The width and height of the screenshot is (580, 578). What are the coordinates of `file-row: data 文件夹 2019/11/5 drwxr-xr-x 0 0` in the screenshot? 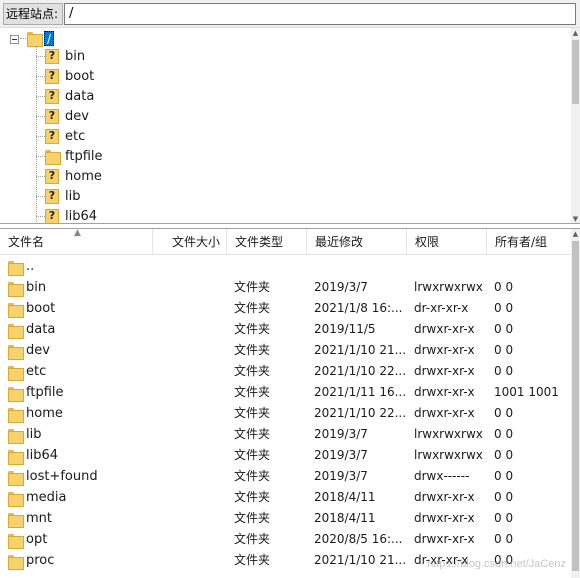 It's located at (285, 329).